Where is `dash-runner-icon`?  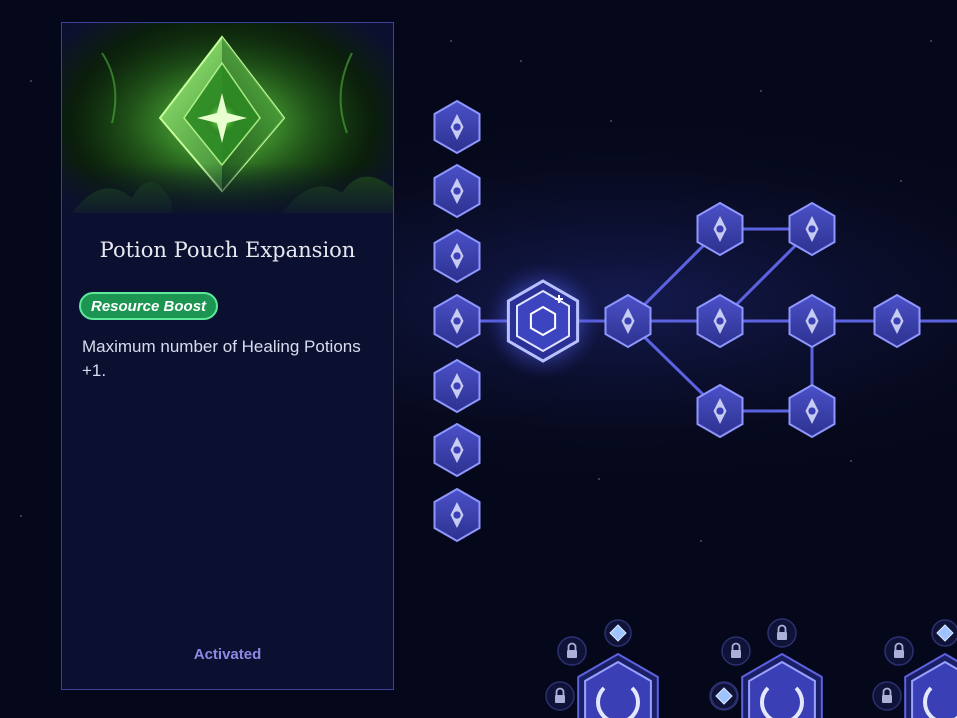
dash-runner-icon is located at coordinates (457, 256).